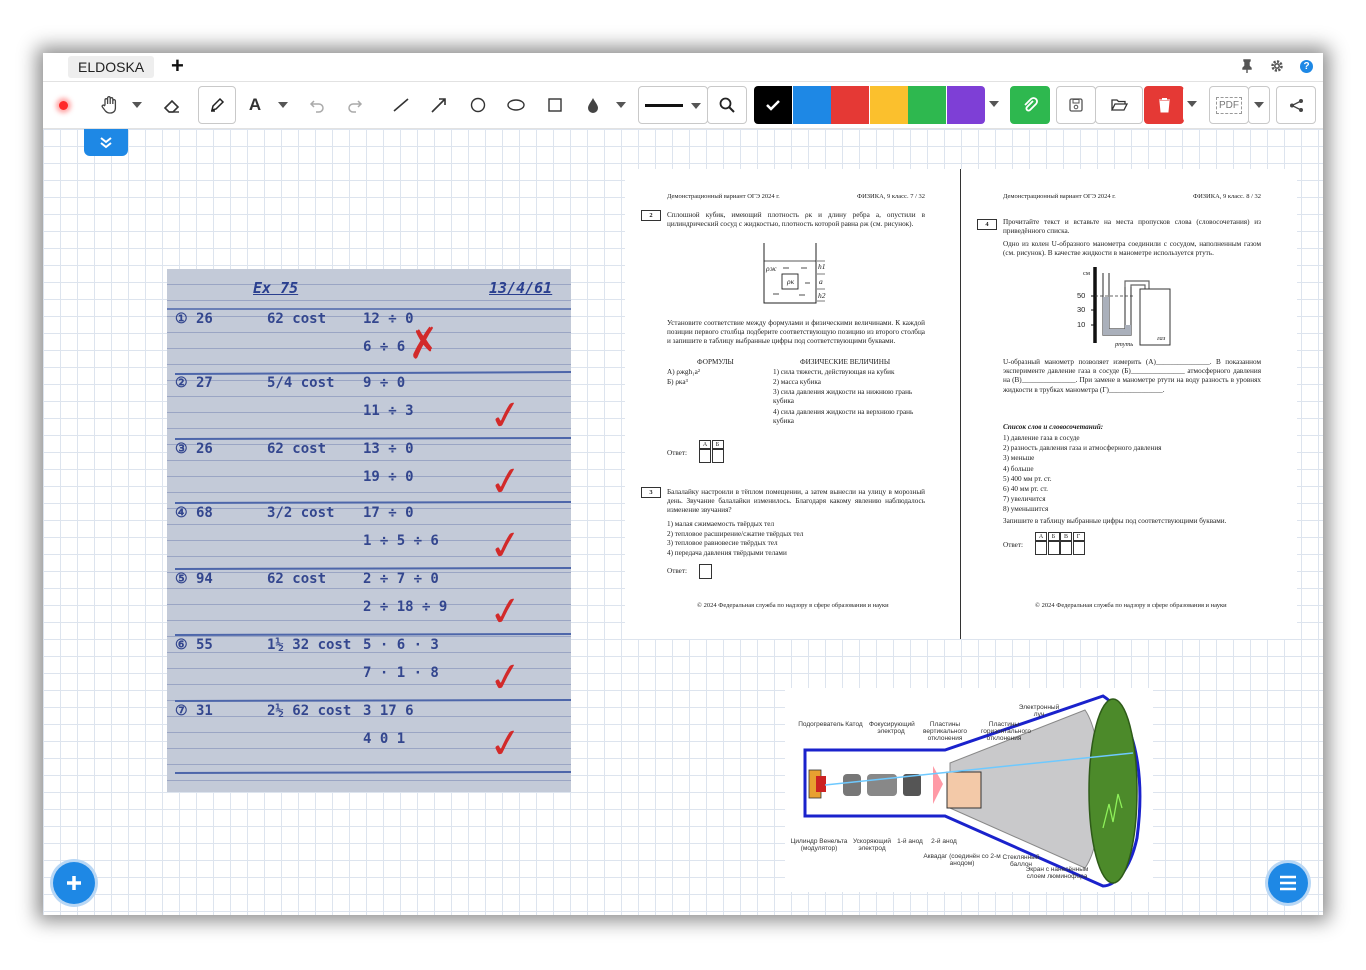 The height and width of the screenshot is (970, 1366). I want to click on help-icon: ?, so click(1306, 66).